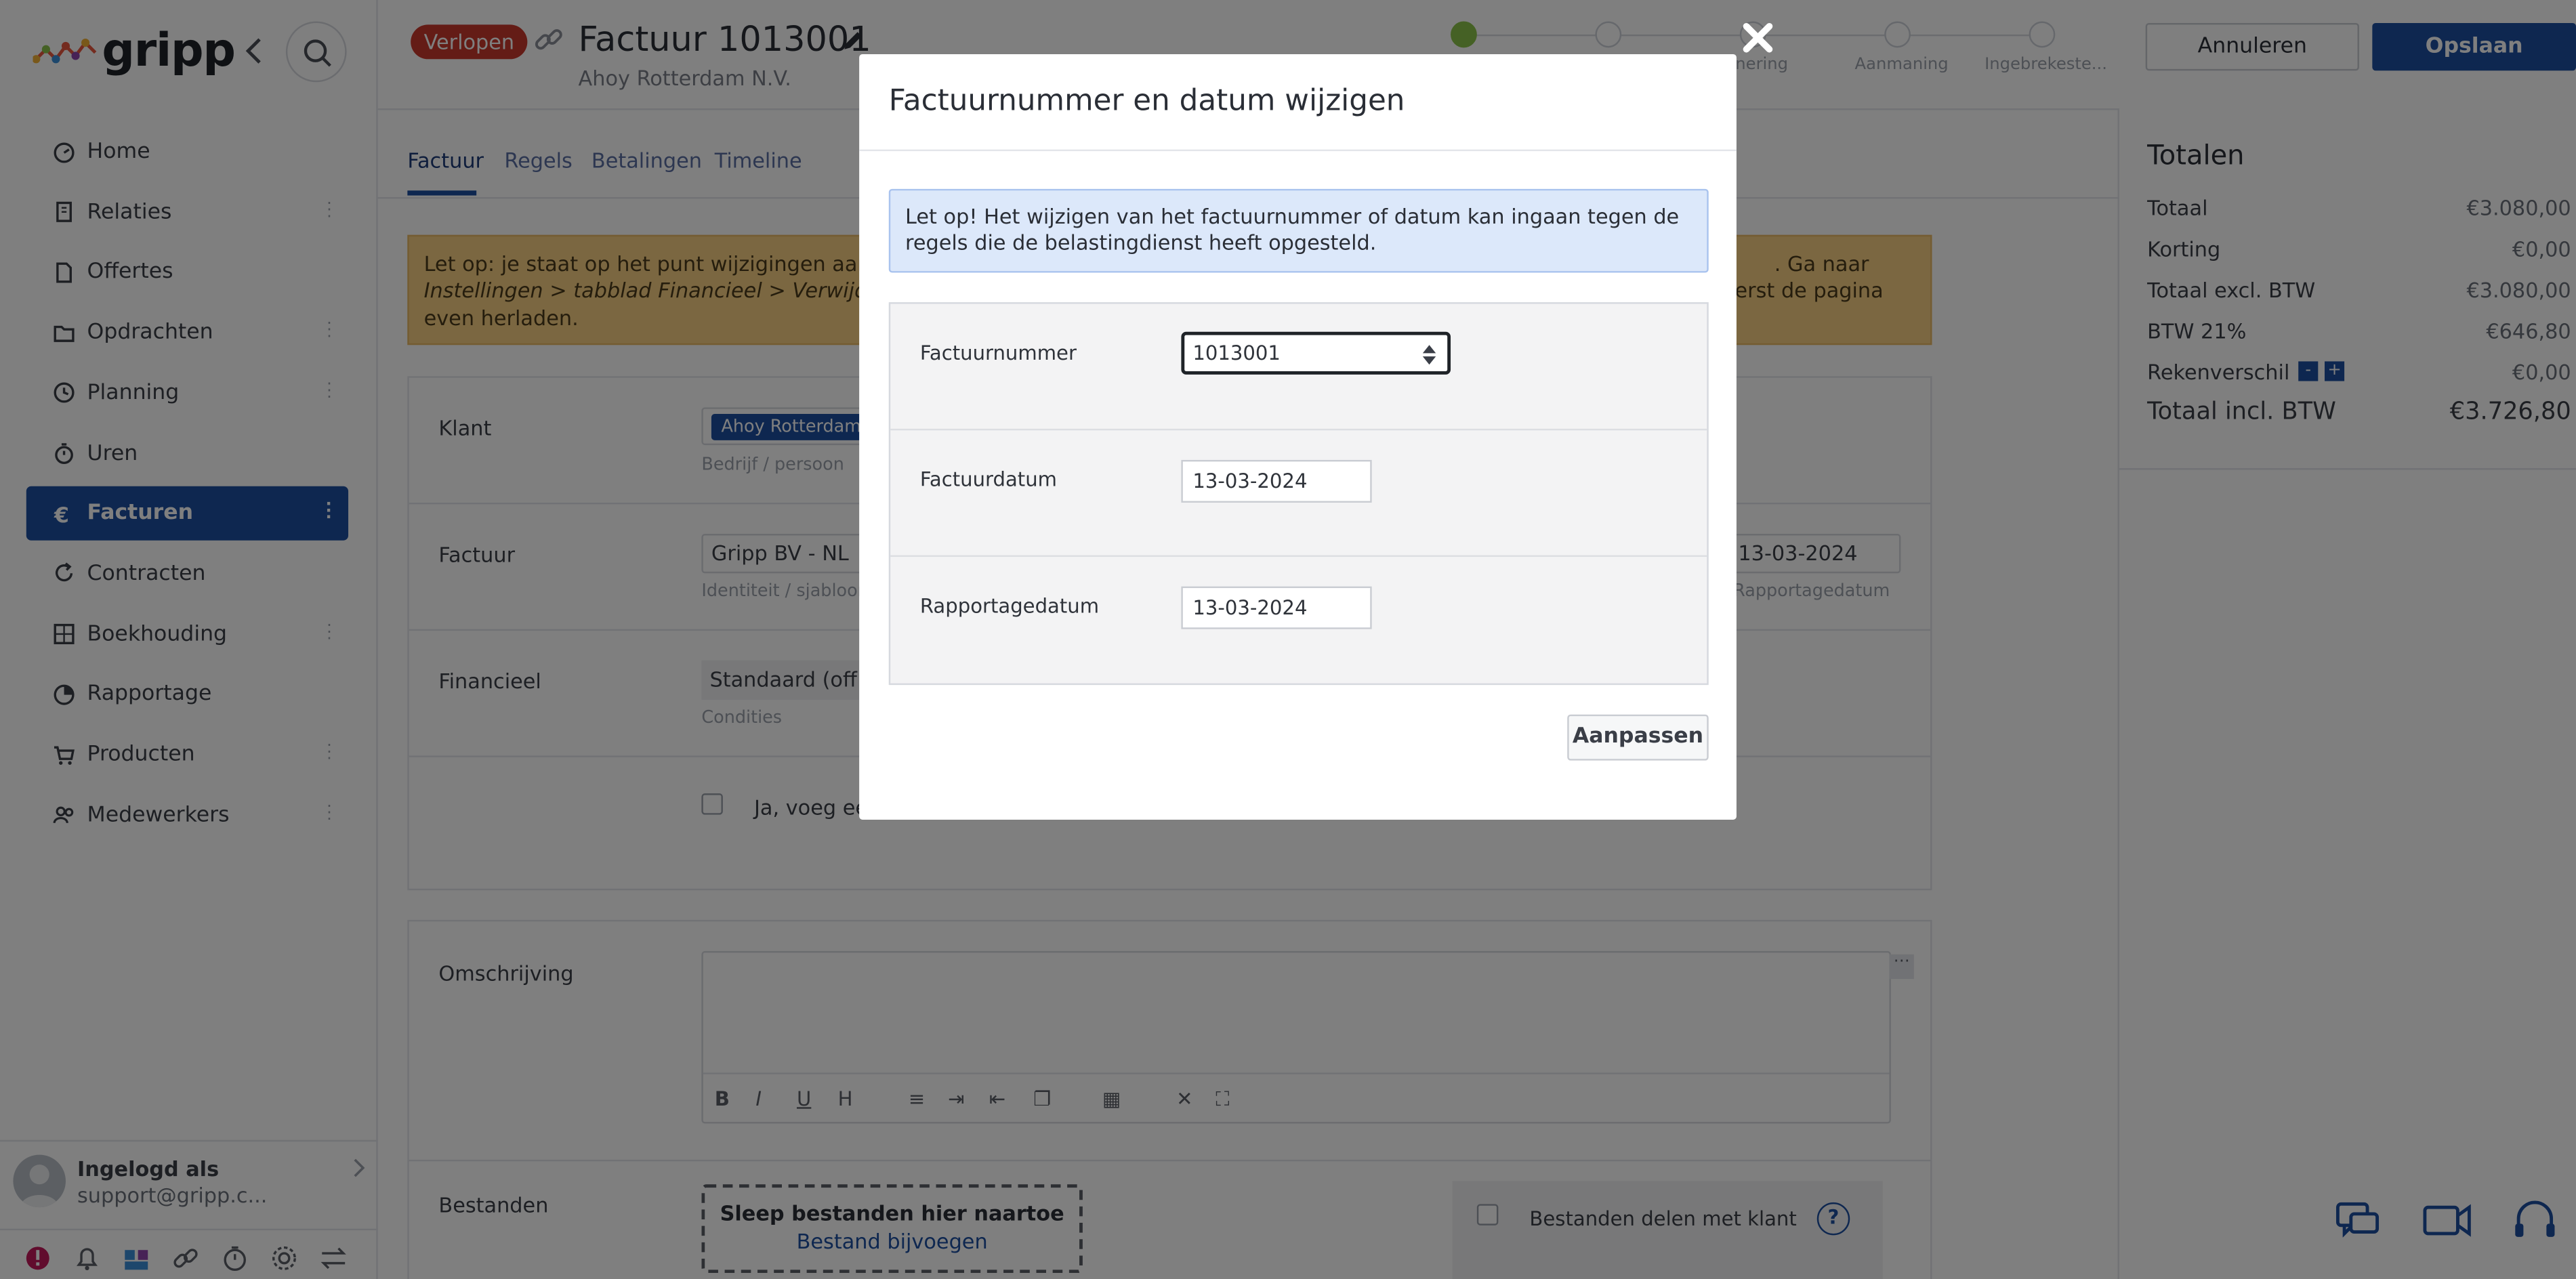 The image size is (2576, 1279). What do you see at coordinates (988, 480) in the screenshot?
I see `factuurdatum-label: Factuurdatum` at bounding box center [988, 480].